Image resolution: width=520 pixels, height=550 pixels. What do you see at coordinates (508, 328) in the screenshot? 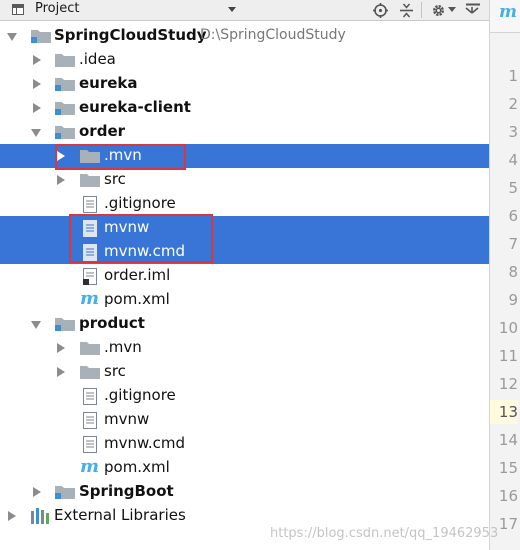
I see `line-number: 10` at bounding box center [508, 328].